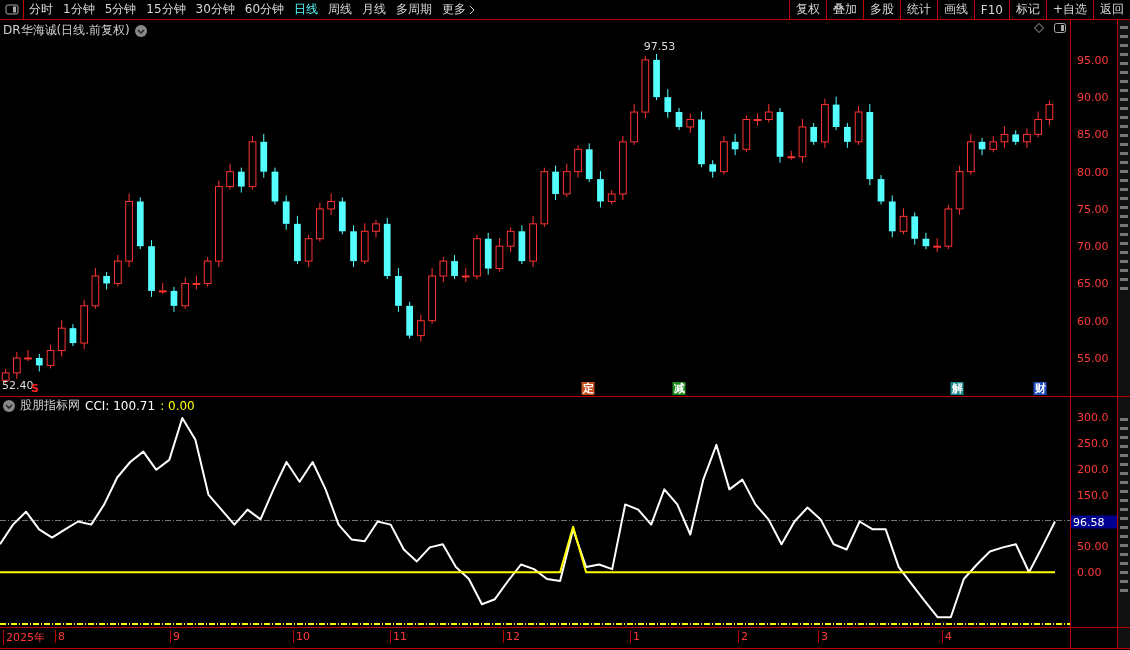 This screenshot has width=1130, height=650. What do you see at coordinates (1093, 443) in the screenshot?
I see `axis-tick-label: 250.0` at bounding box center [1093, 443].